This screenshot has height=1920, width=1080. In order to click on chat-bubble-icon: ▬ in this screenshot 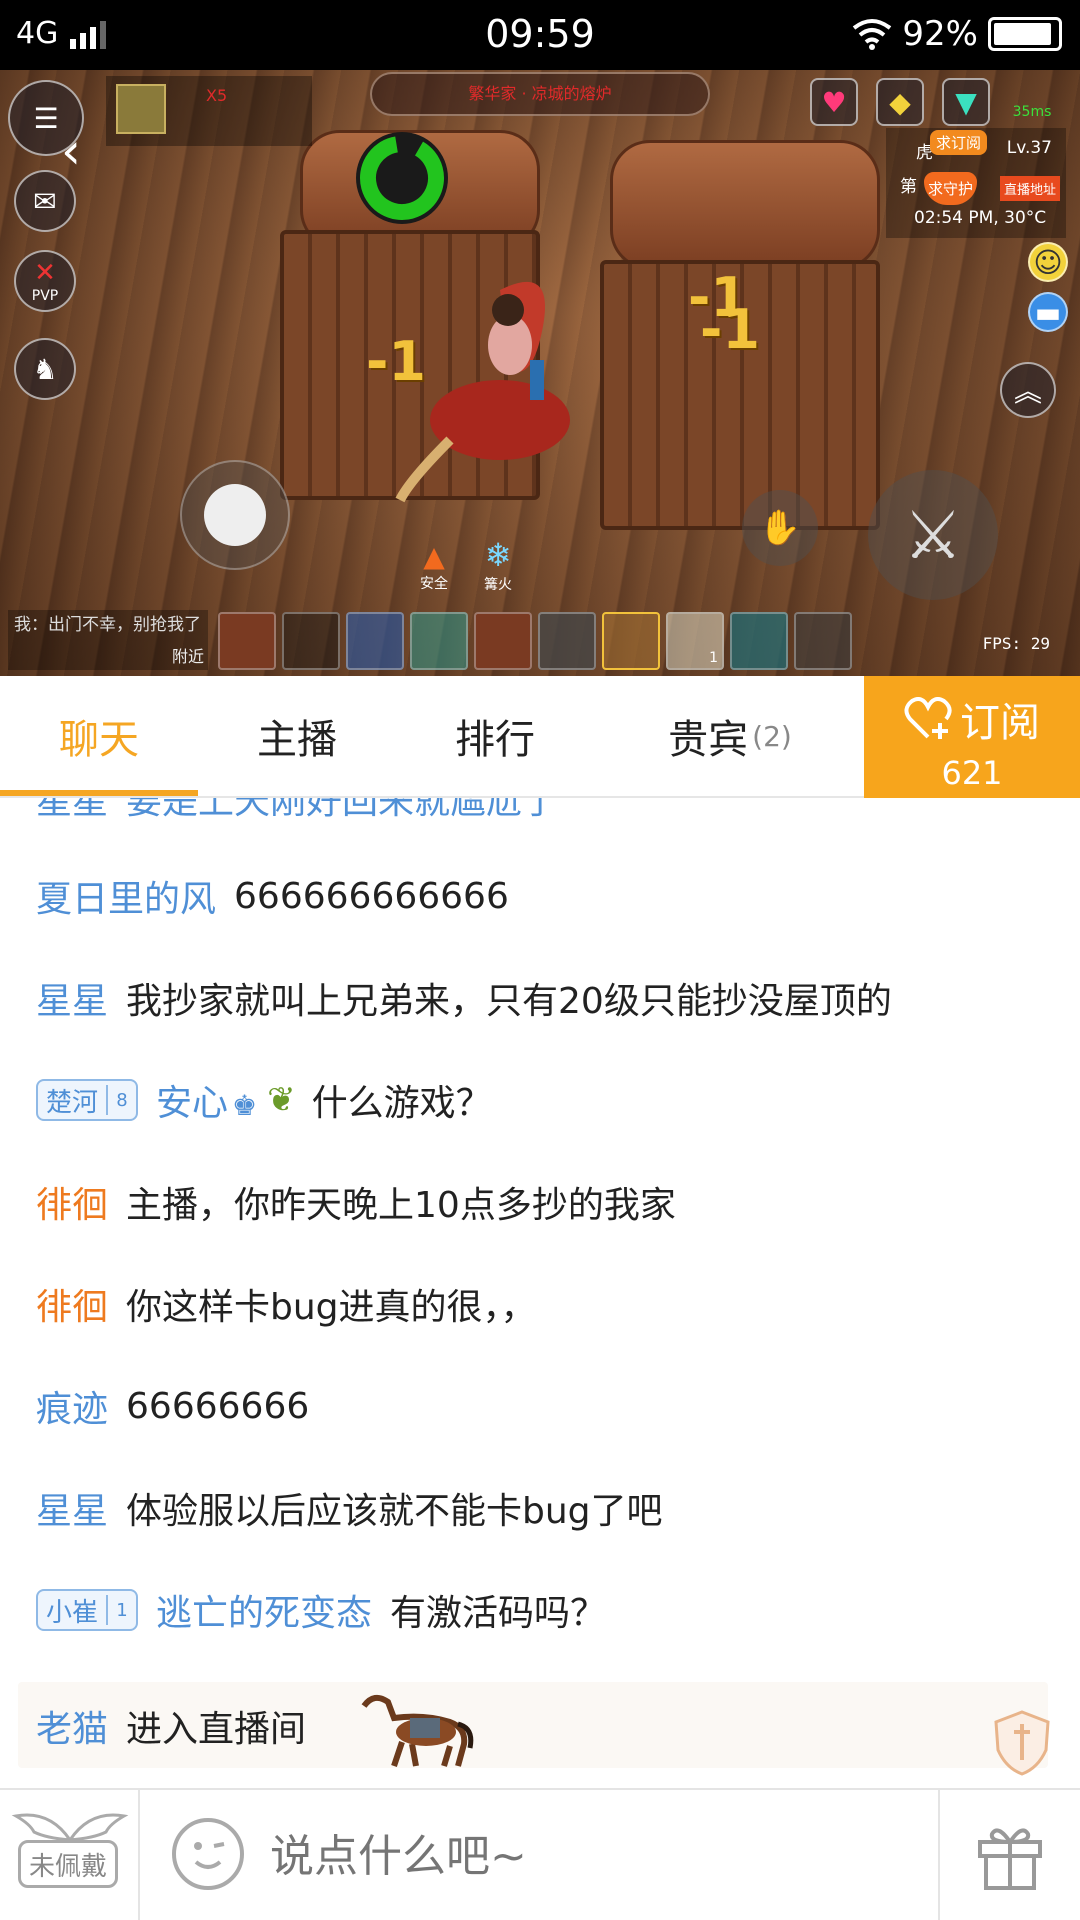, I will do `click(1048, 312)`.